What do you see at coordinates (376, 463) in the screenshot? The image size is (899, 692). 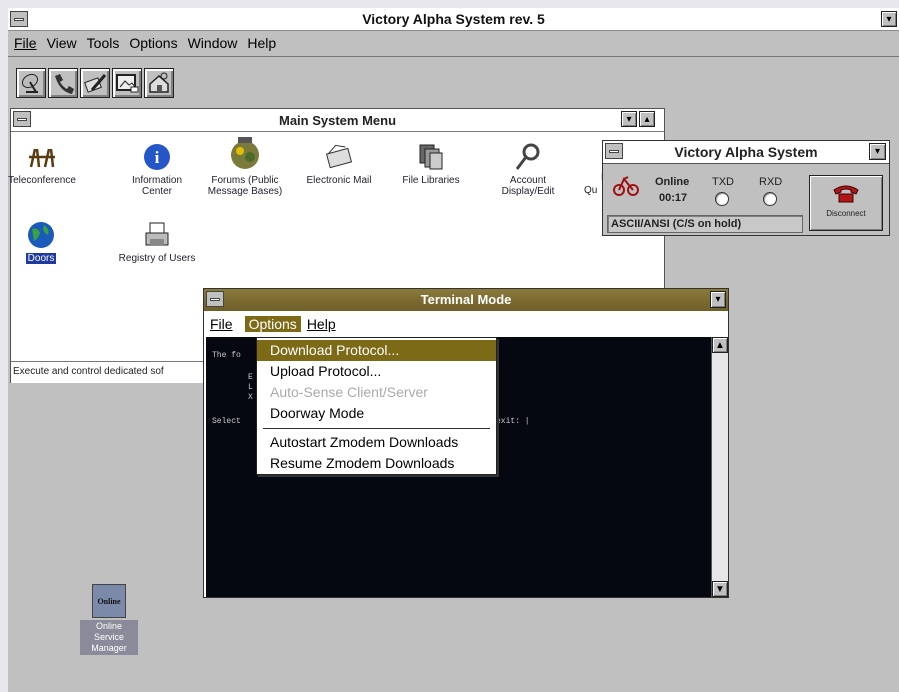 I see `resume-zmodem-item: Resume Zmodem Downloads` at bounding box center [376, 463].